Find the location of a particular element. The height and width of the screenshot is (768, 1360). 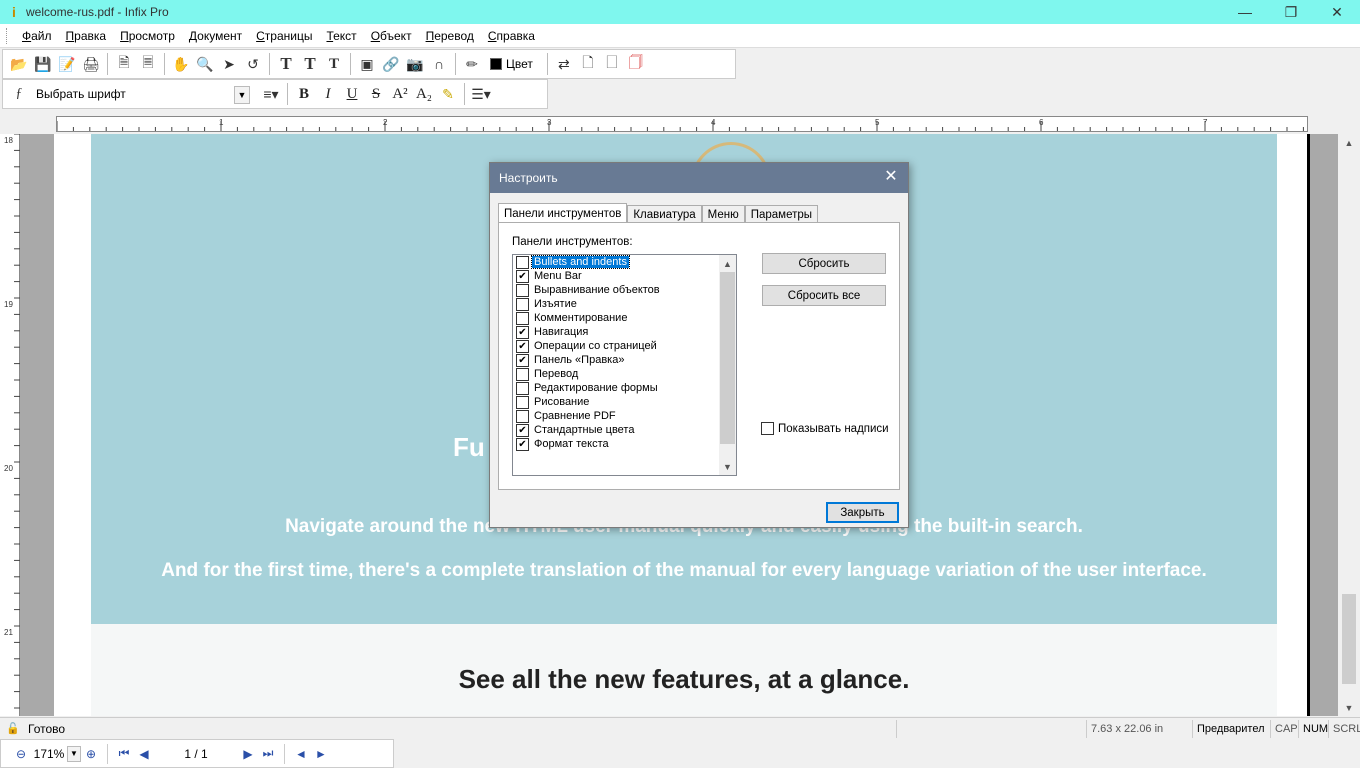

strikethrough-button: S is located at coordinates (376, 94).